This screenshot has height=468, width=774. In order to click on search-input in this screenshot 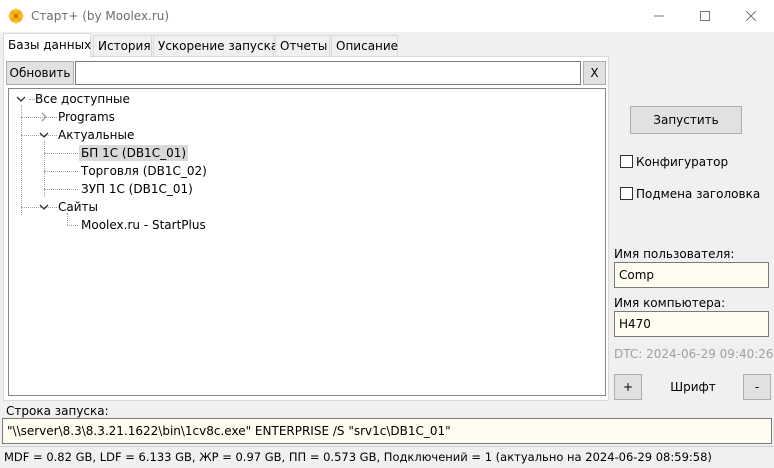, I will do `click(328, 73)`.